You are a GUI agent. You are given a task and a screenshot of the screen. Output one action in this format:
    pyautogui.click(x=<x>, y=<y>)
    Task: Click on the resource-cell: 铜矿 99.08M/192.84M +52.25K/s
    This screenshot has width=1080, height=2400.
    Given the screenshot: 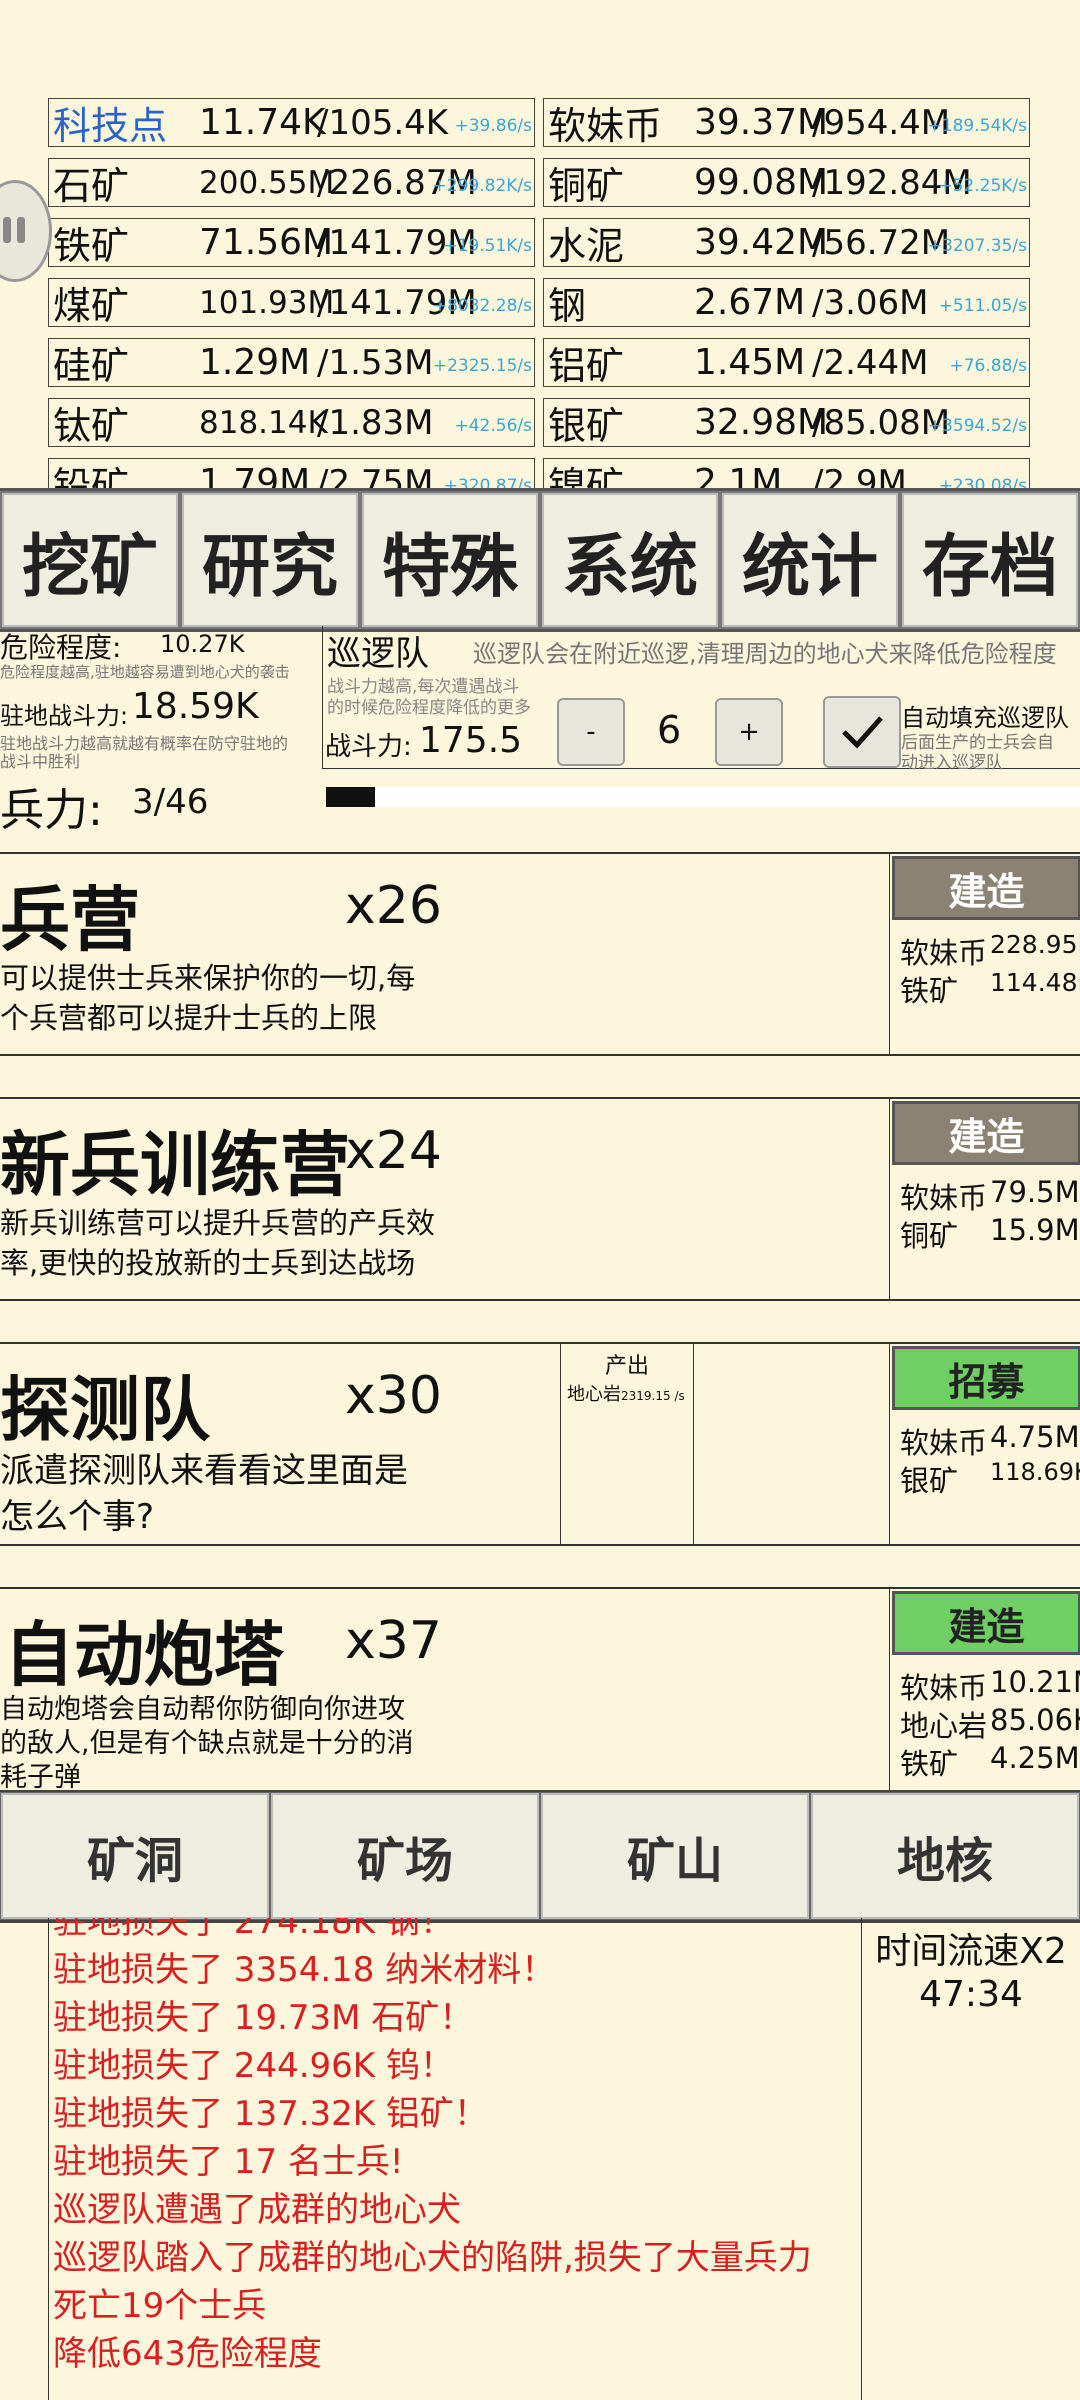 What is the action you would take?
    pyautogui.click(x=786, y=182)
    